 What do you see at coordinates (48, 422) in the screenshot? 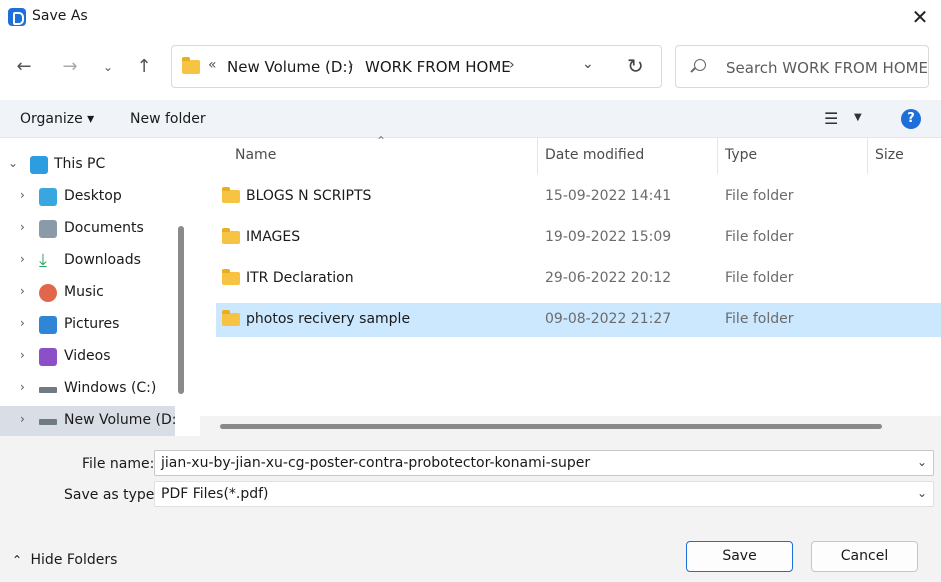
I see `drive-d-icon` at bounding box center [48, 422].